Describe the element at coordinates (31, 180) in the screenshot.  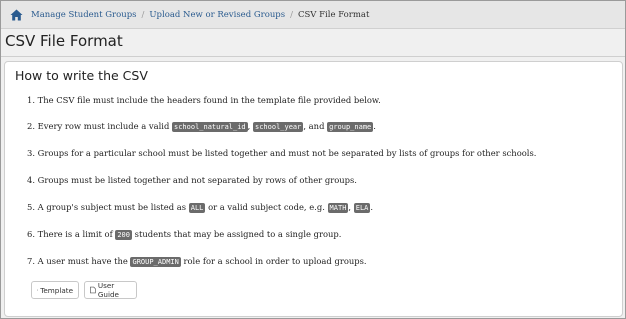
I see `rule-number: 4.` at that location.